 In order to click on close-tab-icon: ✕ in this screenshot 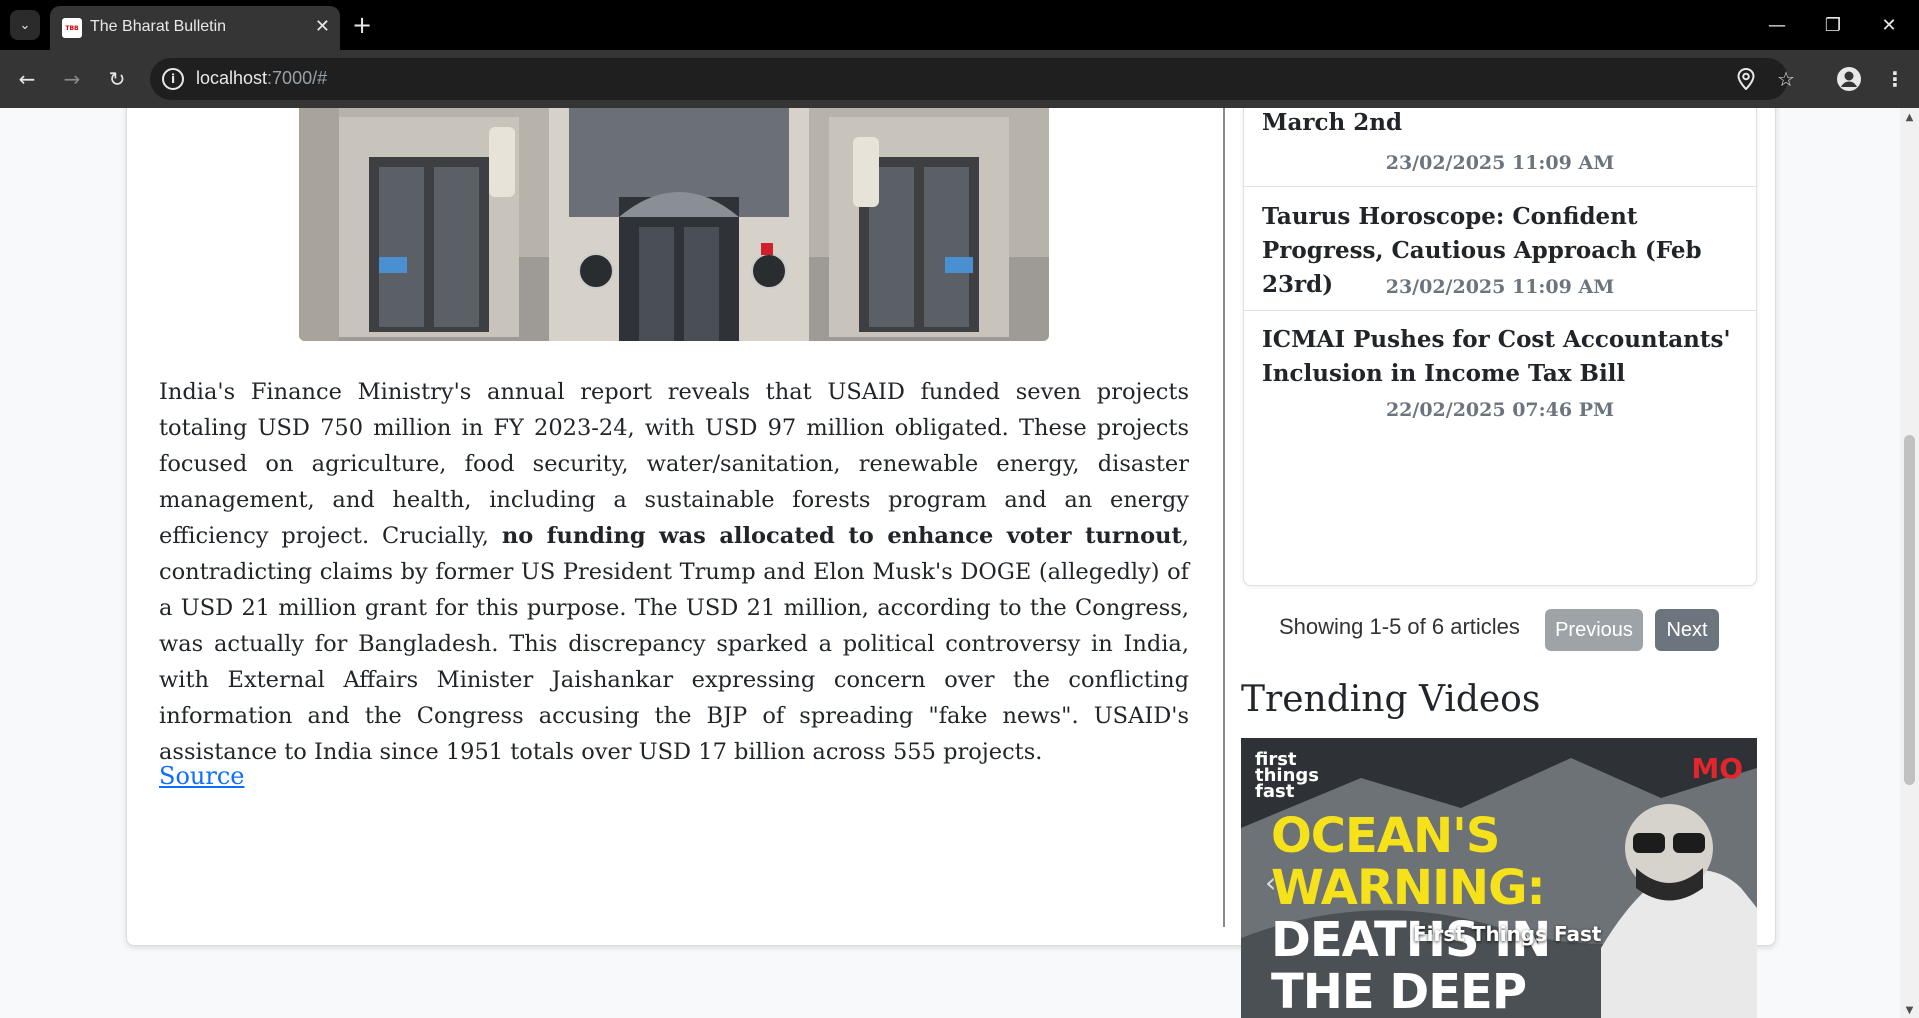, I will do `click(322, 27)`.